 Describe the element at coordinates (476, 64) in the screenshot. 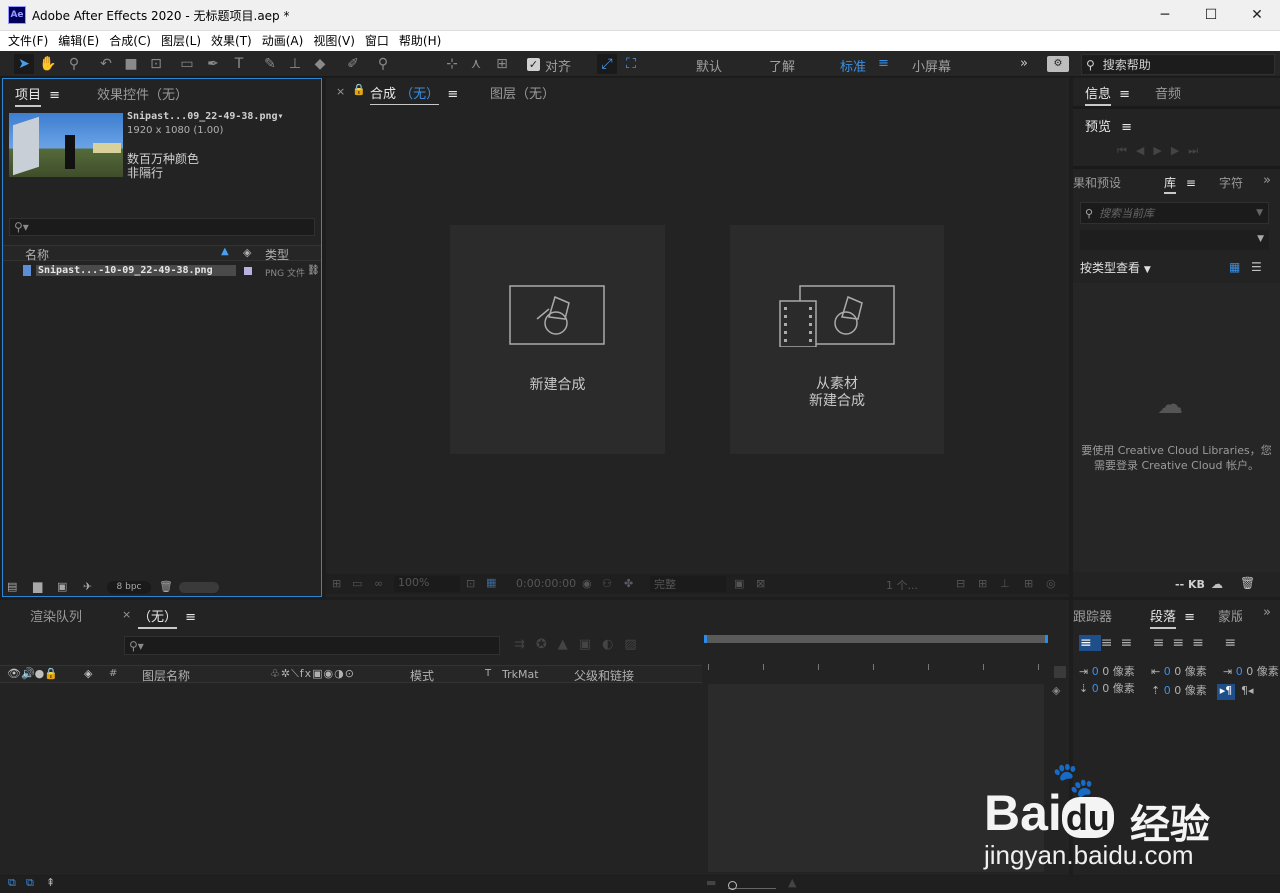

I see `world-axis-icon: ⋏` at that location.